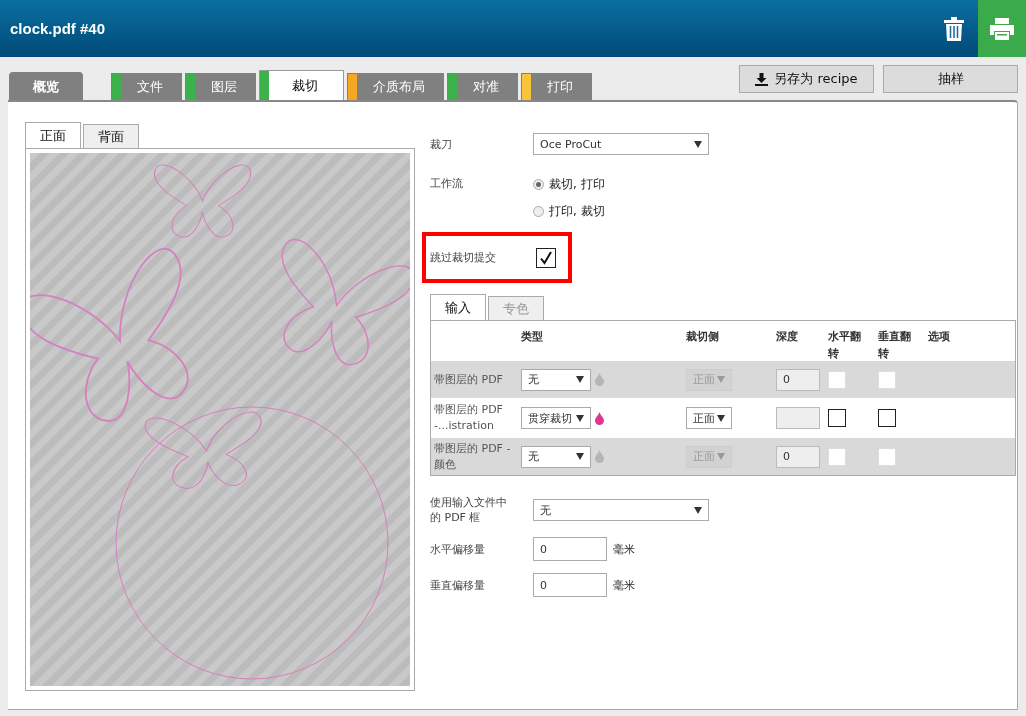 The height and width of the screenshot is (716, 1026). I want to click on step-tab: 打印, so click(556, 86).